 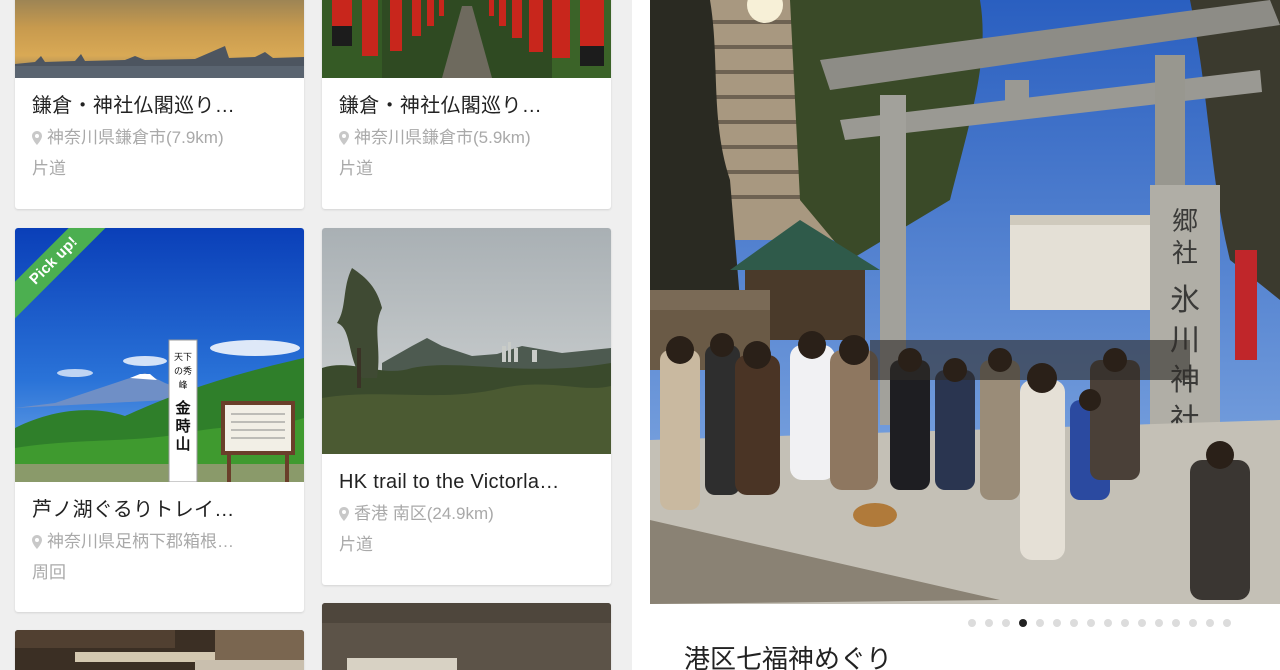 What do you see at coordinates (183, 358) in the screenshot?
I see `svg-text: 天下` at bounding box center [183, 358].